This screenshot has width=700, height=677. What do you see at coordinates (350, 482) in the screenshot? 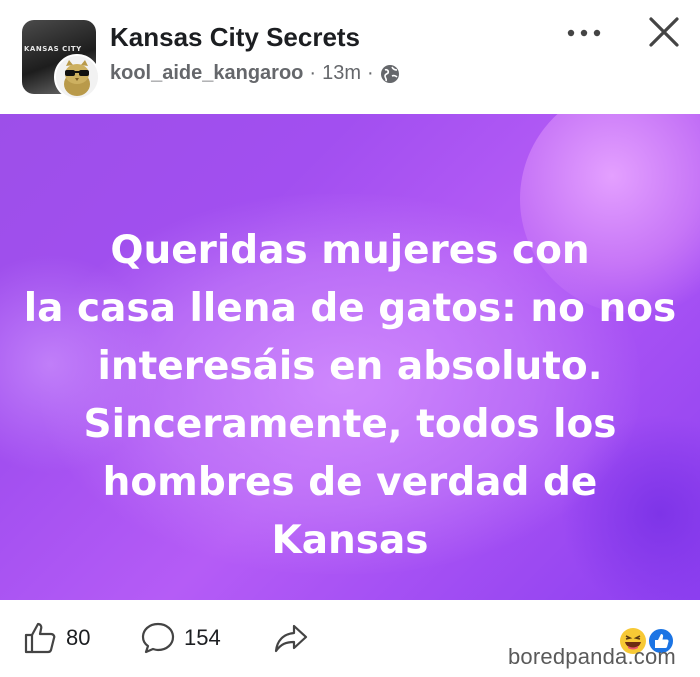
I see `post-text-line: hombres de verdad de` at bounding box center [350, 482].